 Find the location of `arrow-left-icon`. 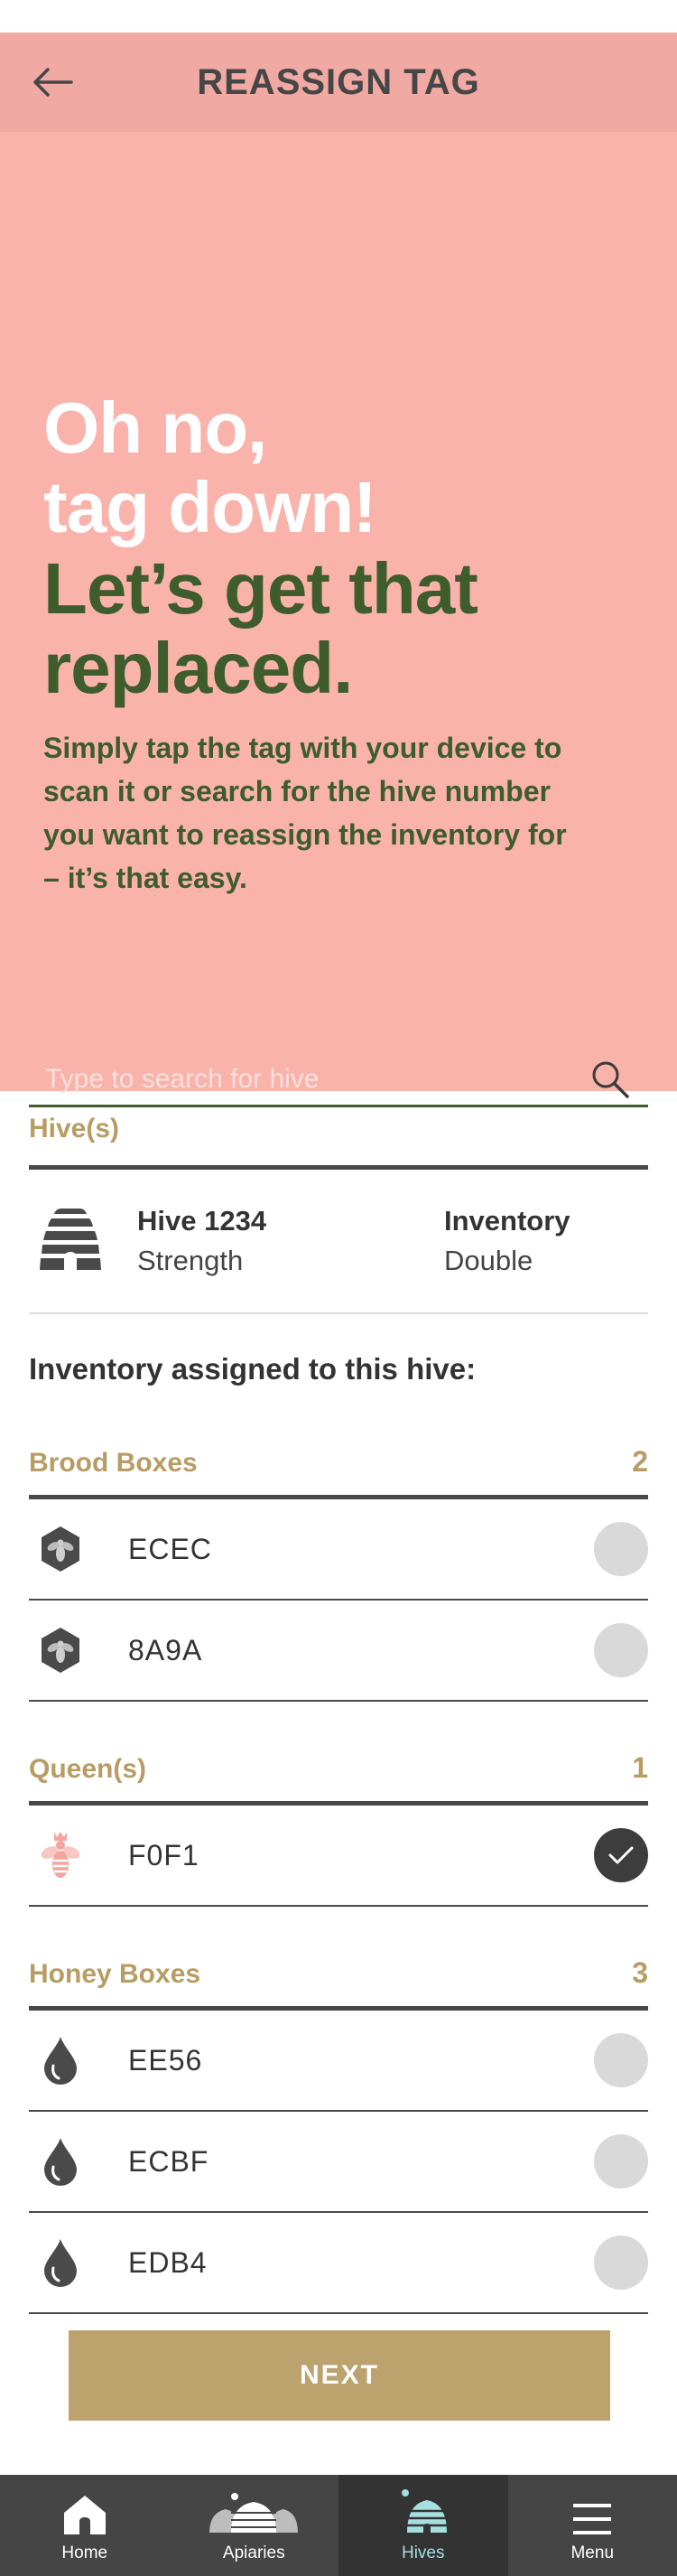

arrow-left-icon is located at coordinates (53, 82).